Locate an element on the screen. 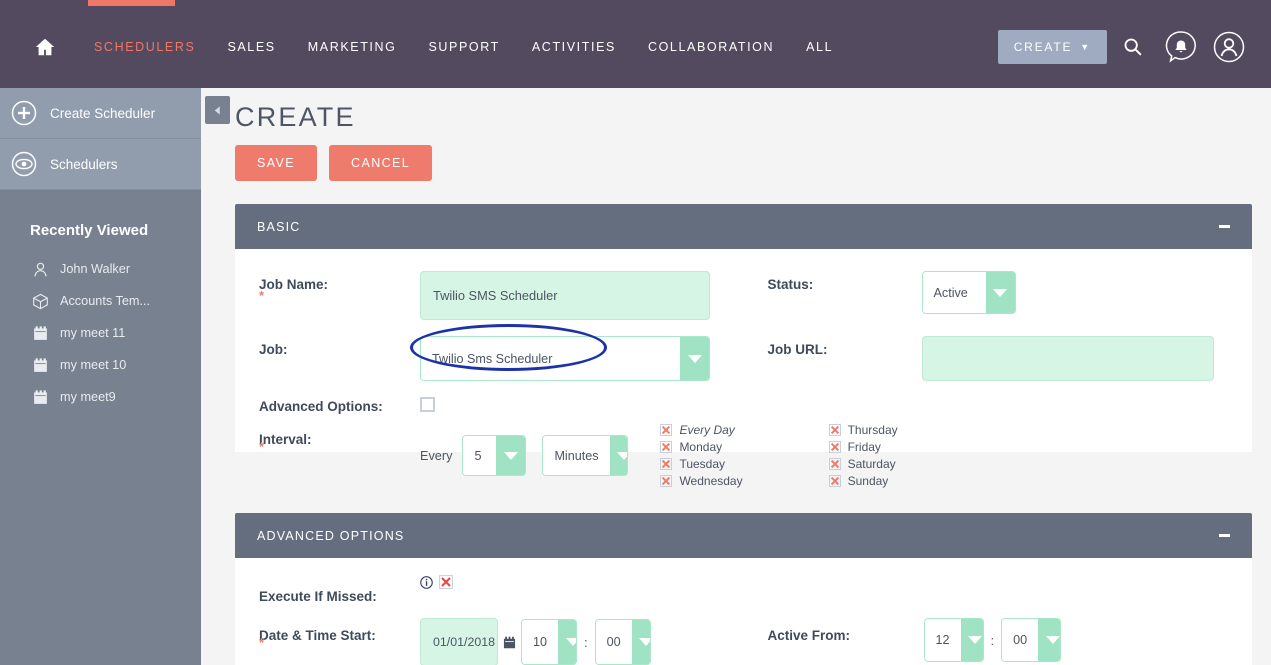 The image size is (1271, 665). home-icon is located at coordinates (45, 47).